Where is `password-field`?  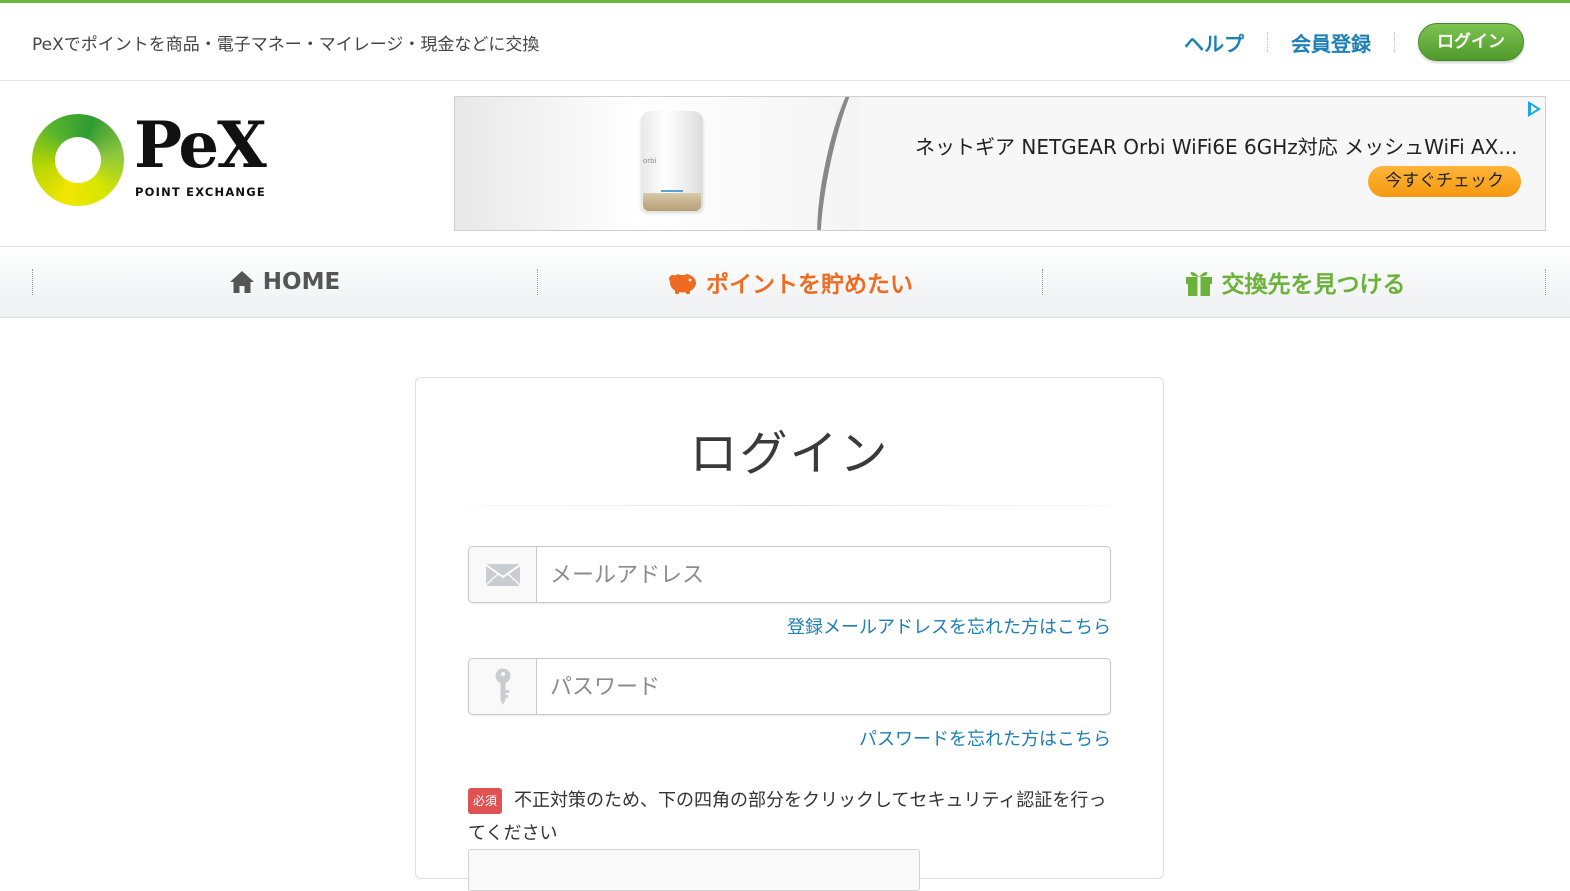
password-field is located at coordinates (789, 687).